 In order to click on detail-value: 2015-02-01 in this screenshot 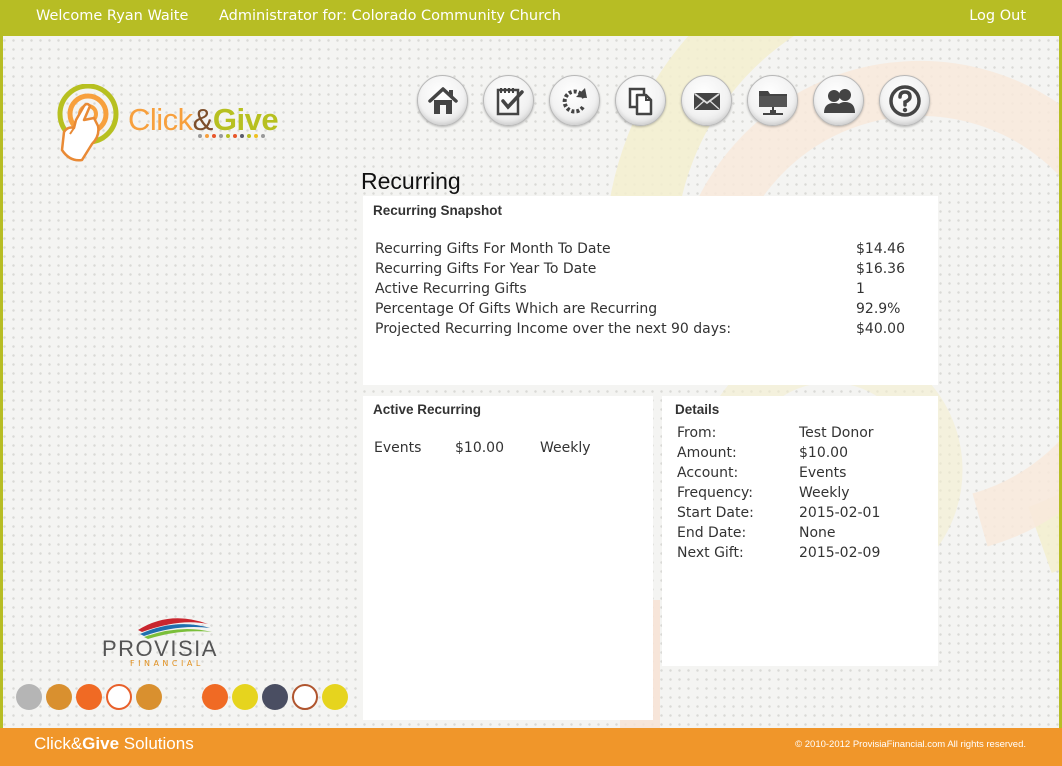, I will do `click(840, 513)`.